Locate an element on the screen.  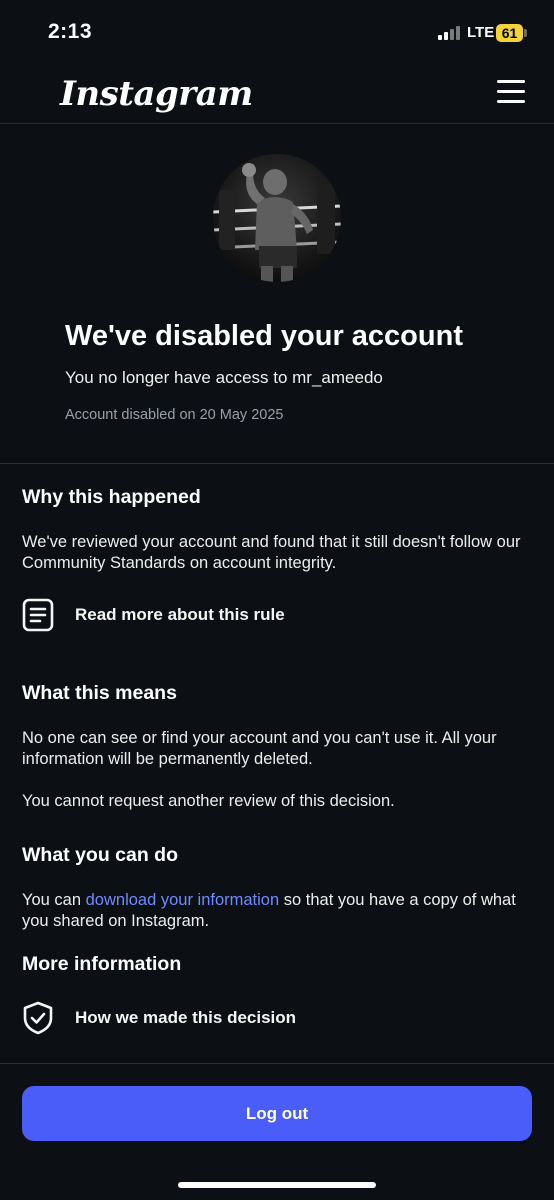
signal-icon is located at coordinates (450, 33).